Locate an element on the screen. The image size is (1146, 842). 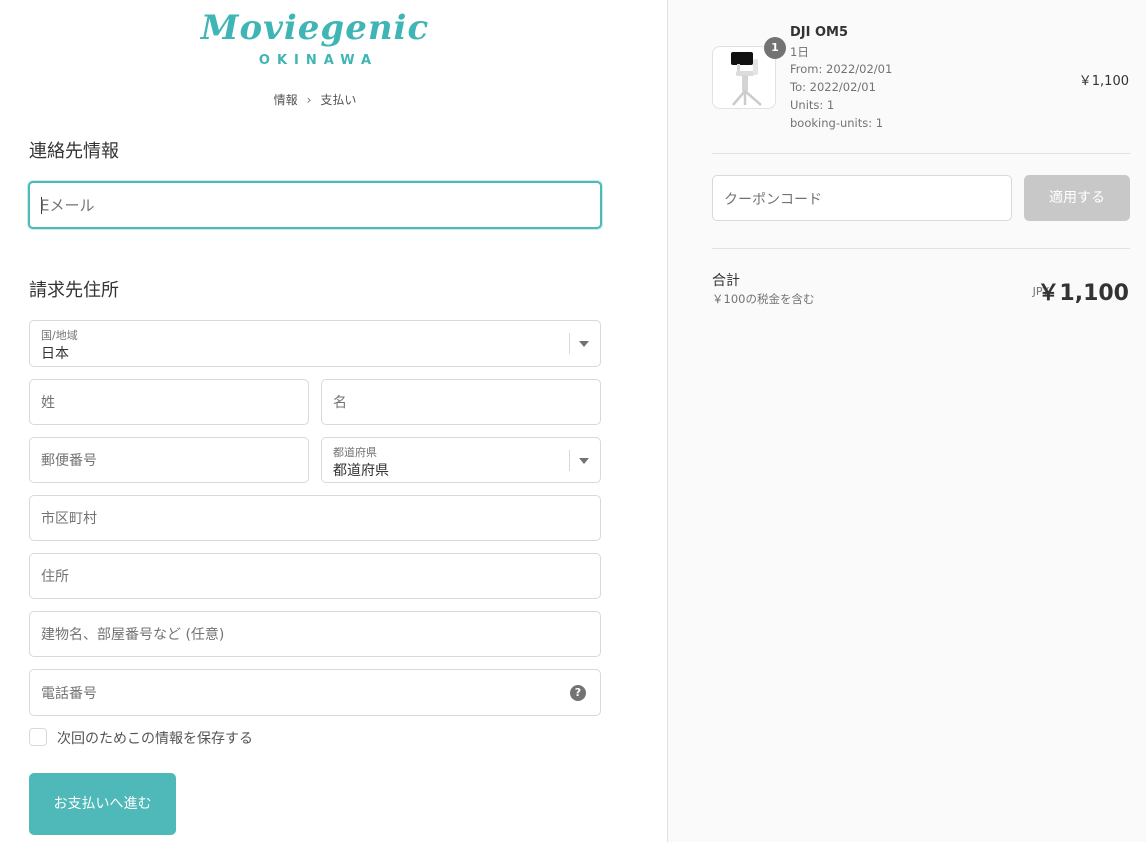
product-to-date: To: 2022/02/01 is located at coordinates (833, 87).